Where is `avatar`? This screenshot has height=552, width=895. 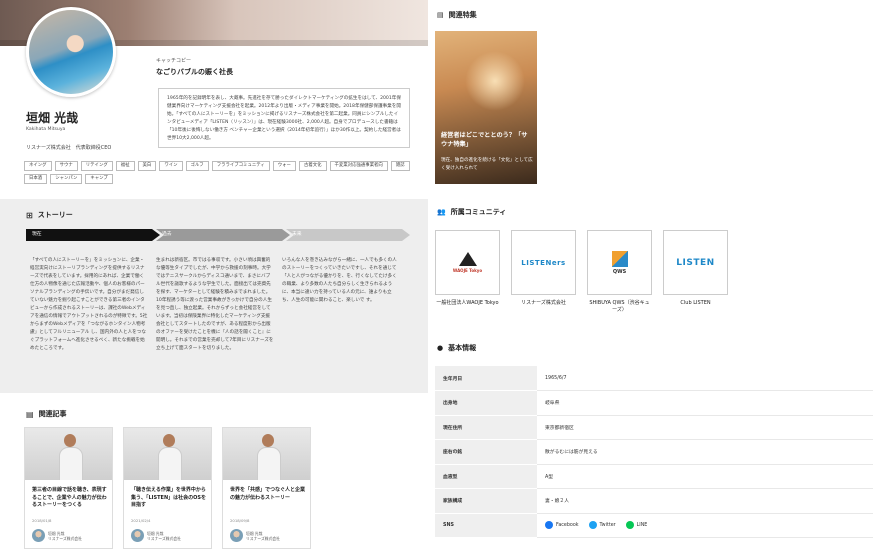
avatar is located at coordinates (71, 52).